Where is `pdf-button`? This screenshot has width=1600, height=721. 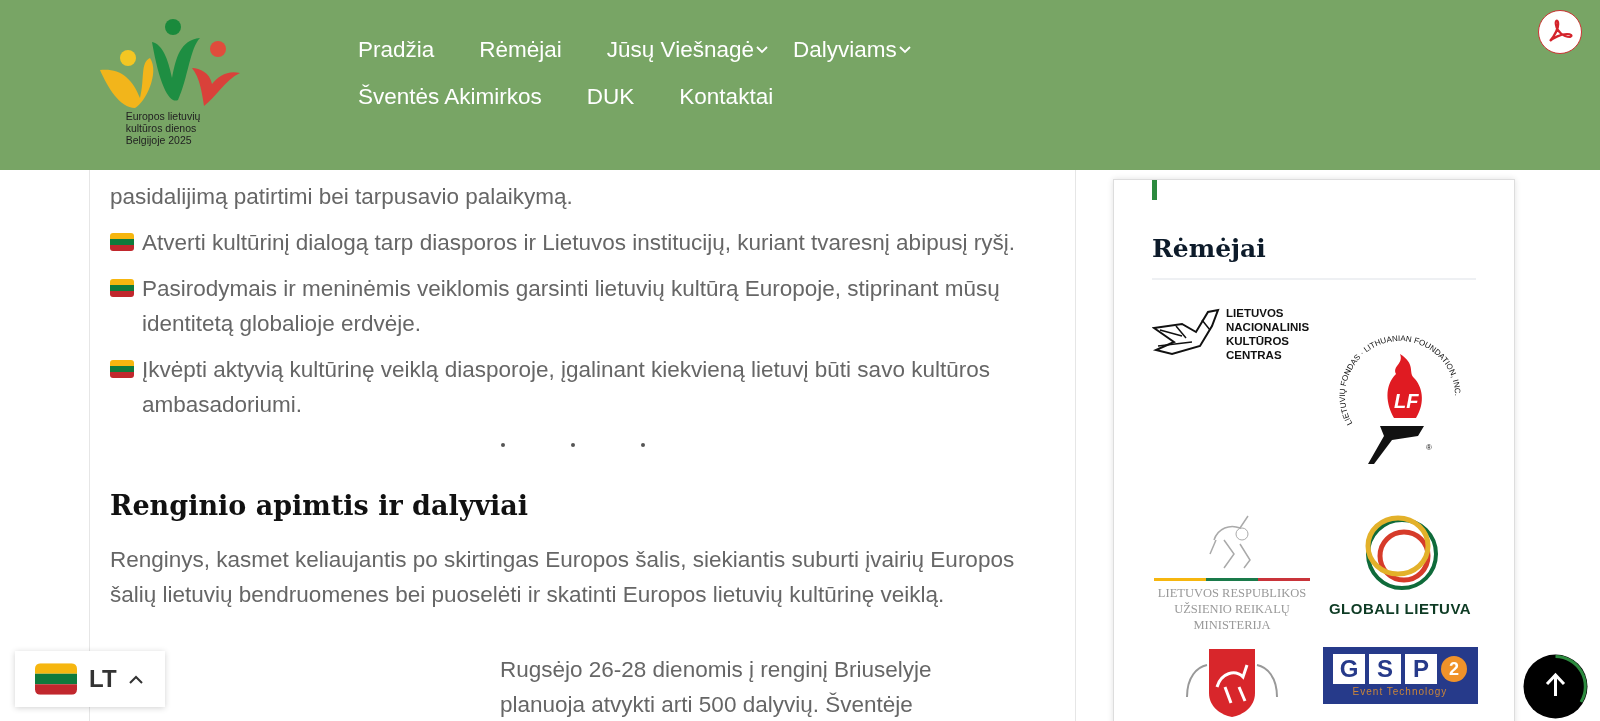
pdf-button is located at coordinates (1560, 32).